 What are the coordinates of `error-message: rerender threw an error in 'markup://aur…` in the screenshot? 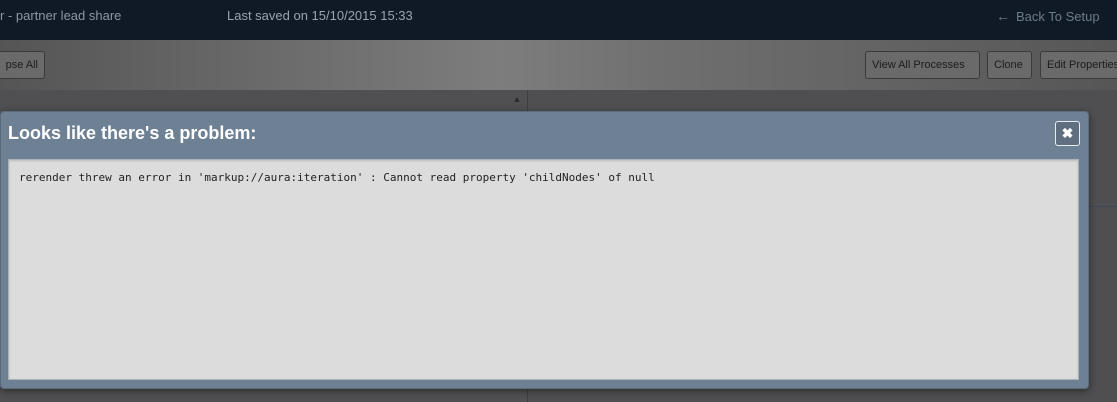 It's located at (337, 177).